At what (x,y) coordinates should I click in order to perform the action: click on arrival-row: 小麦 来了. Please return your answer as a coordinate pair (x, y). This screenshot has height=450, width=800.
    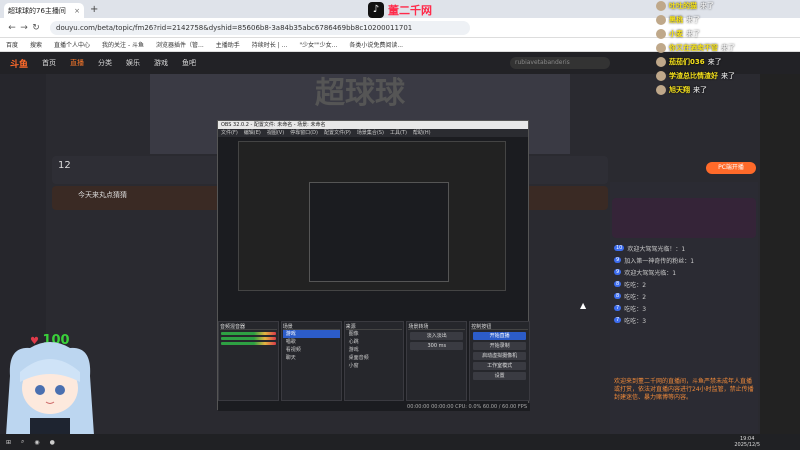
    Looking at the image, I should click on (716, 34).